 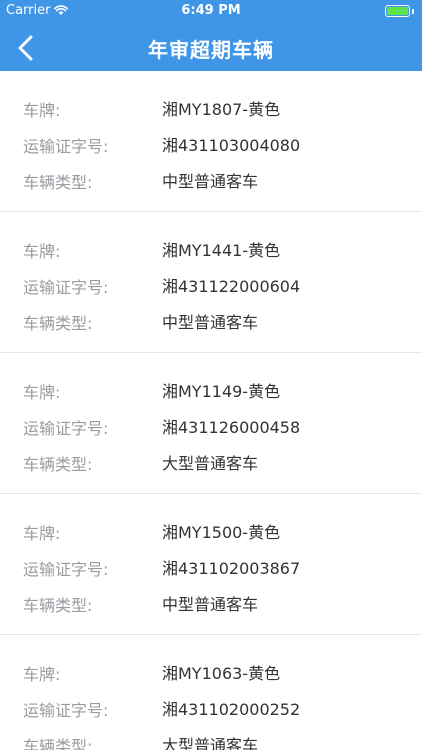 I want to click on page-title: 年审超期车辆, so click(x=211, y=50).